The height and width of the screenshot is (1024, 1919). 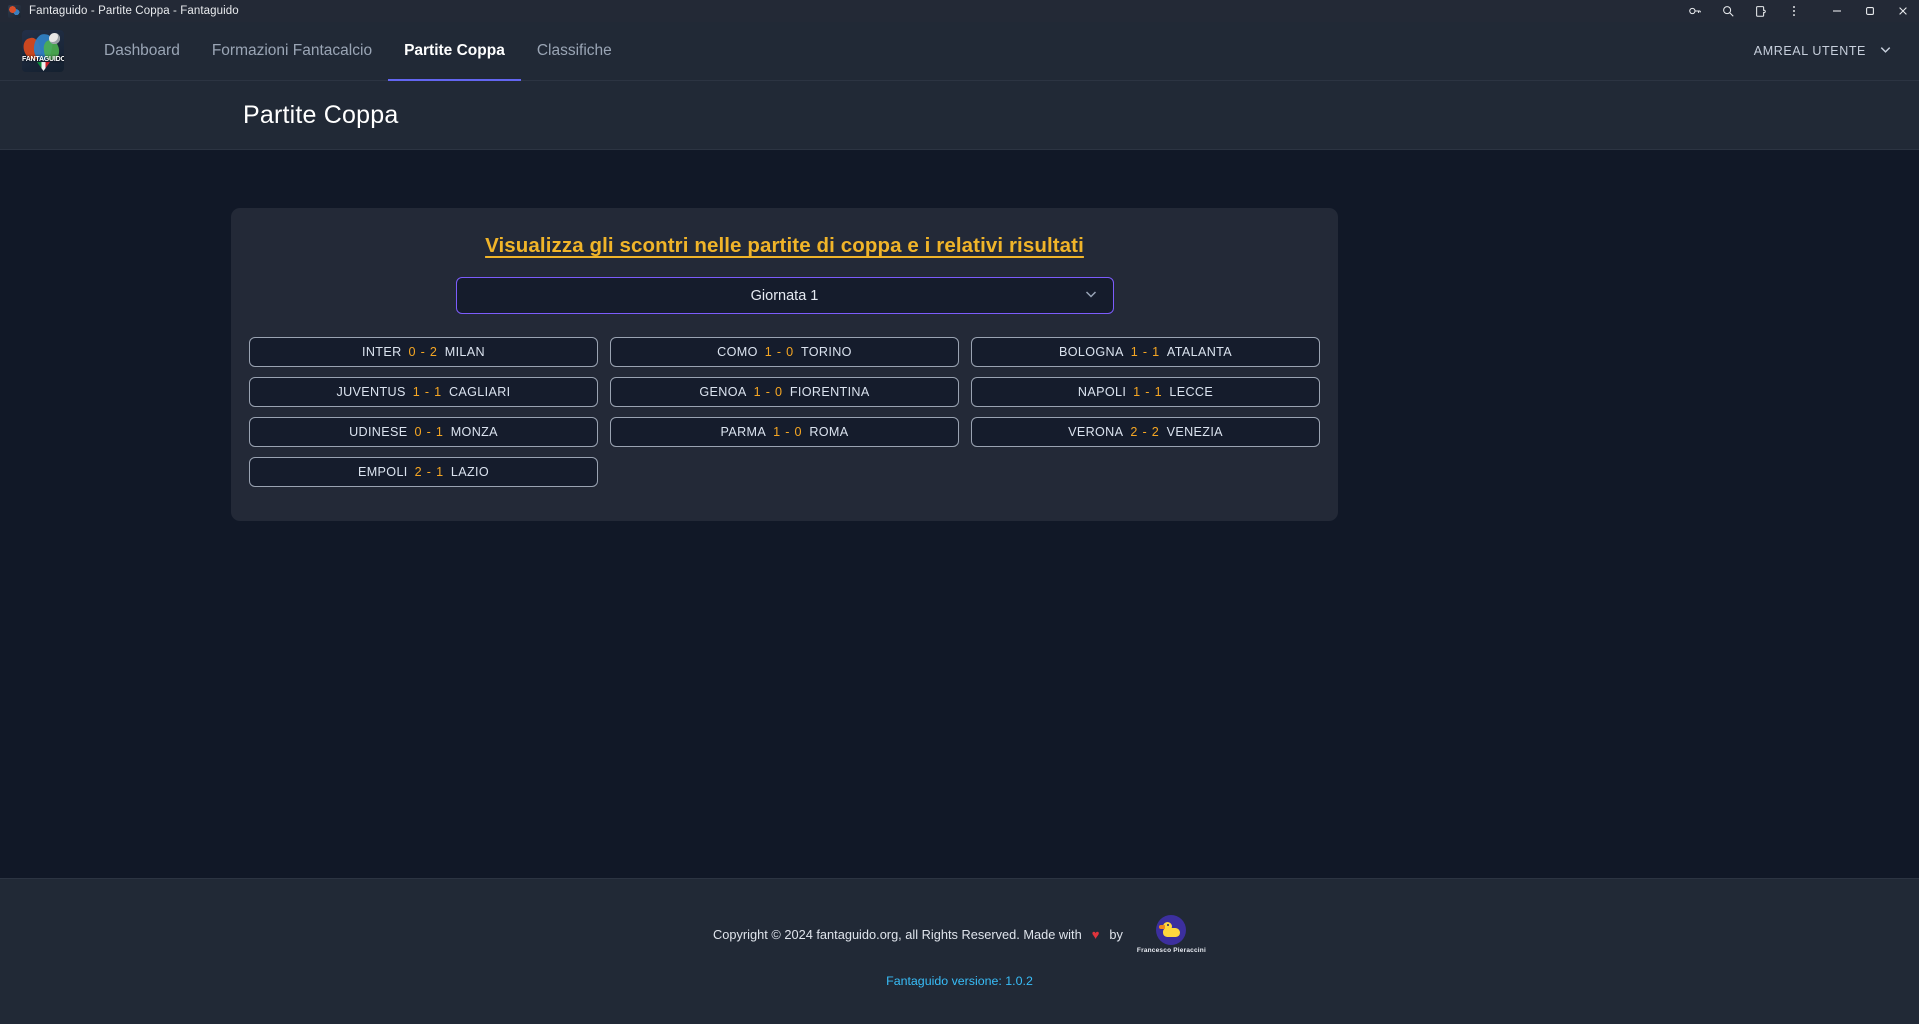 I want to click on match-card: INTER 0 - 2 MILAN, so click(x=423, y=352).